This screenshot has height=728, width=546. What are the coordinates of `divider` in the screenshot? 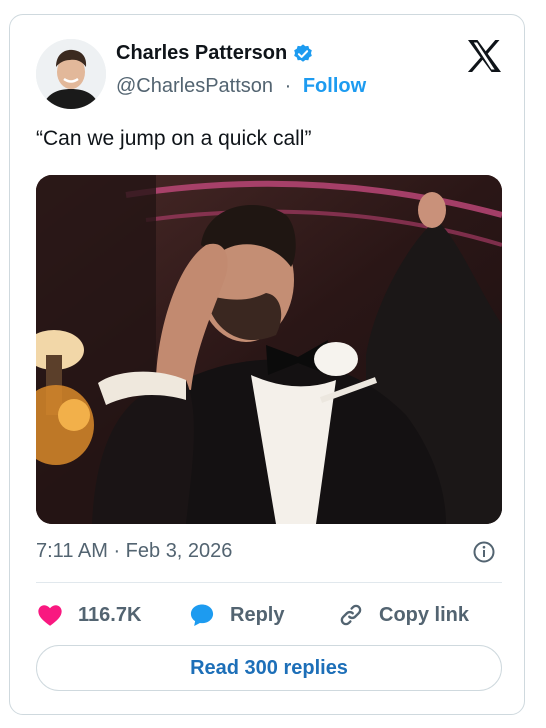 It's located at (269, 582).